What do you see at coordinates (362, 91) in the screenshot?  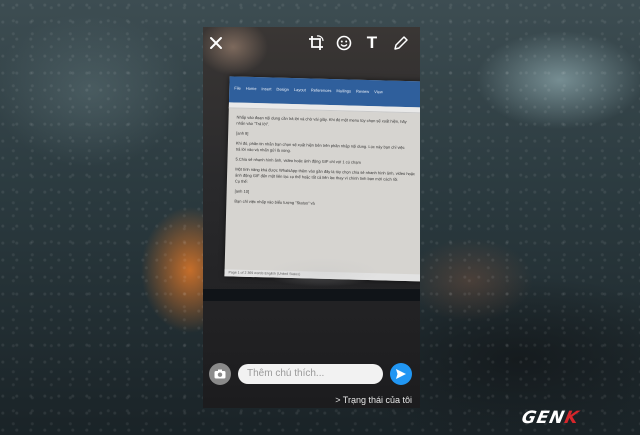 I see `document-tab: Review` at bounding box center [362, 91].